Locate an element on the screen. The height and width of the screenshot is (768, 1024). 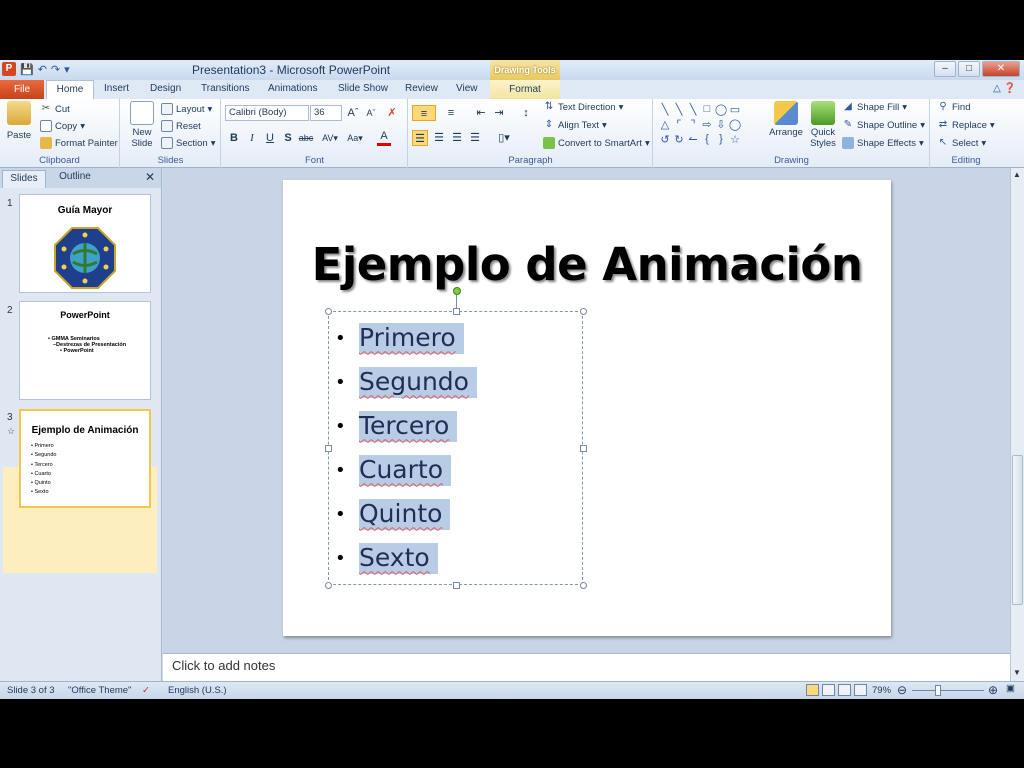
list-item: • Cuarto is located at coordinates (406, 470).